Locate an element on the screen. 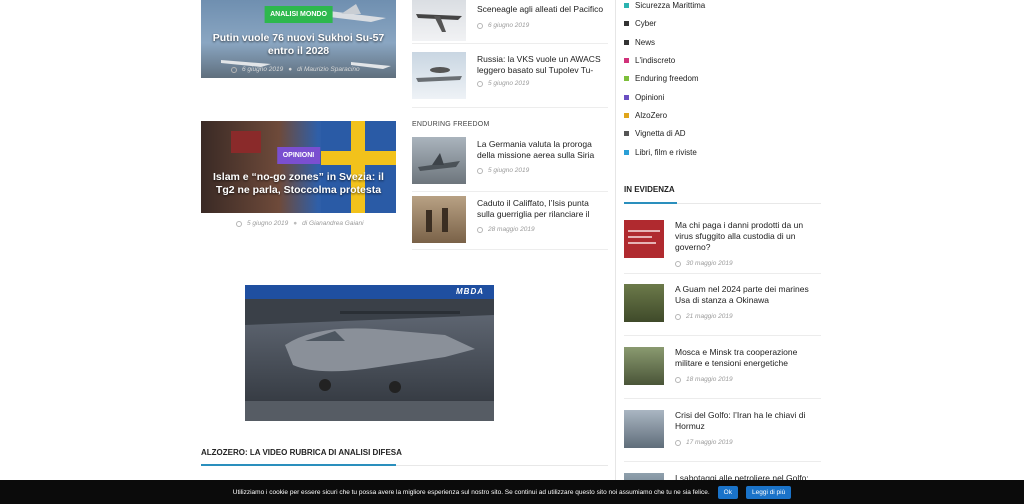 This screenshot has width=1024, height=504. article-title: Sceneagle agli alleati del Pacifico is located at coordinates (542, 9).